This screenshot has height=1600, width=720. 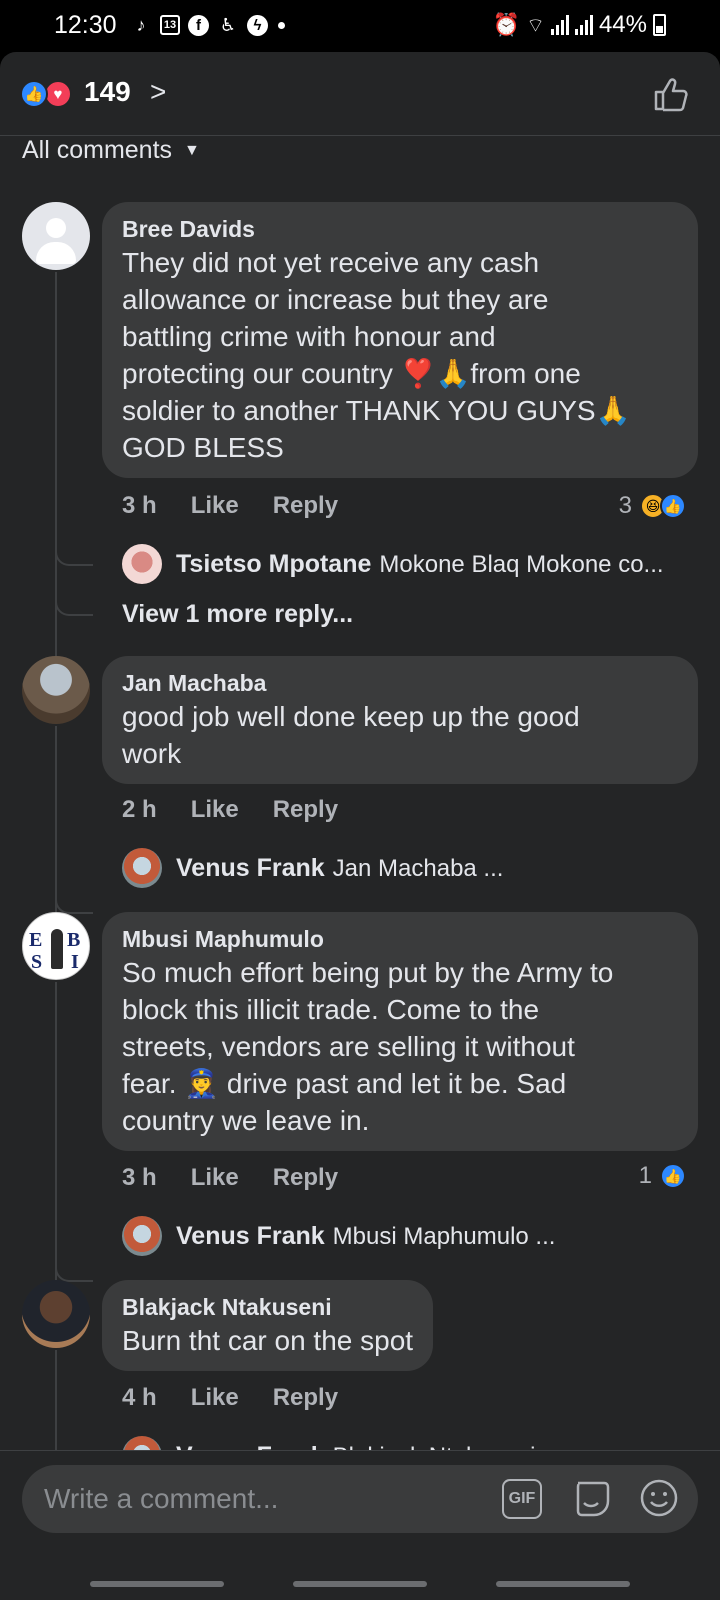 I want to click on comment-text-line: fear. 👮‍♀️ drive past and let it be. Sad, so click(x=344, y=1083).